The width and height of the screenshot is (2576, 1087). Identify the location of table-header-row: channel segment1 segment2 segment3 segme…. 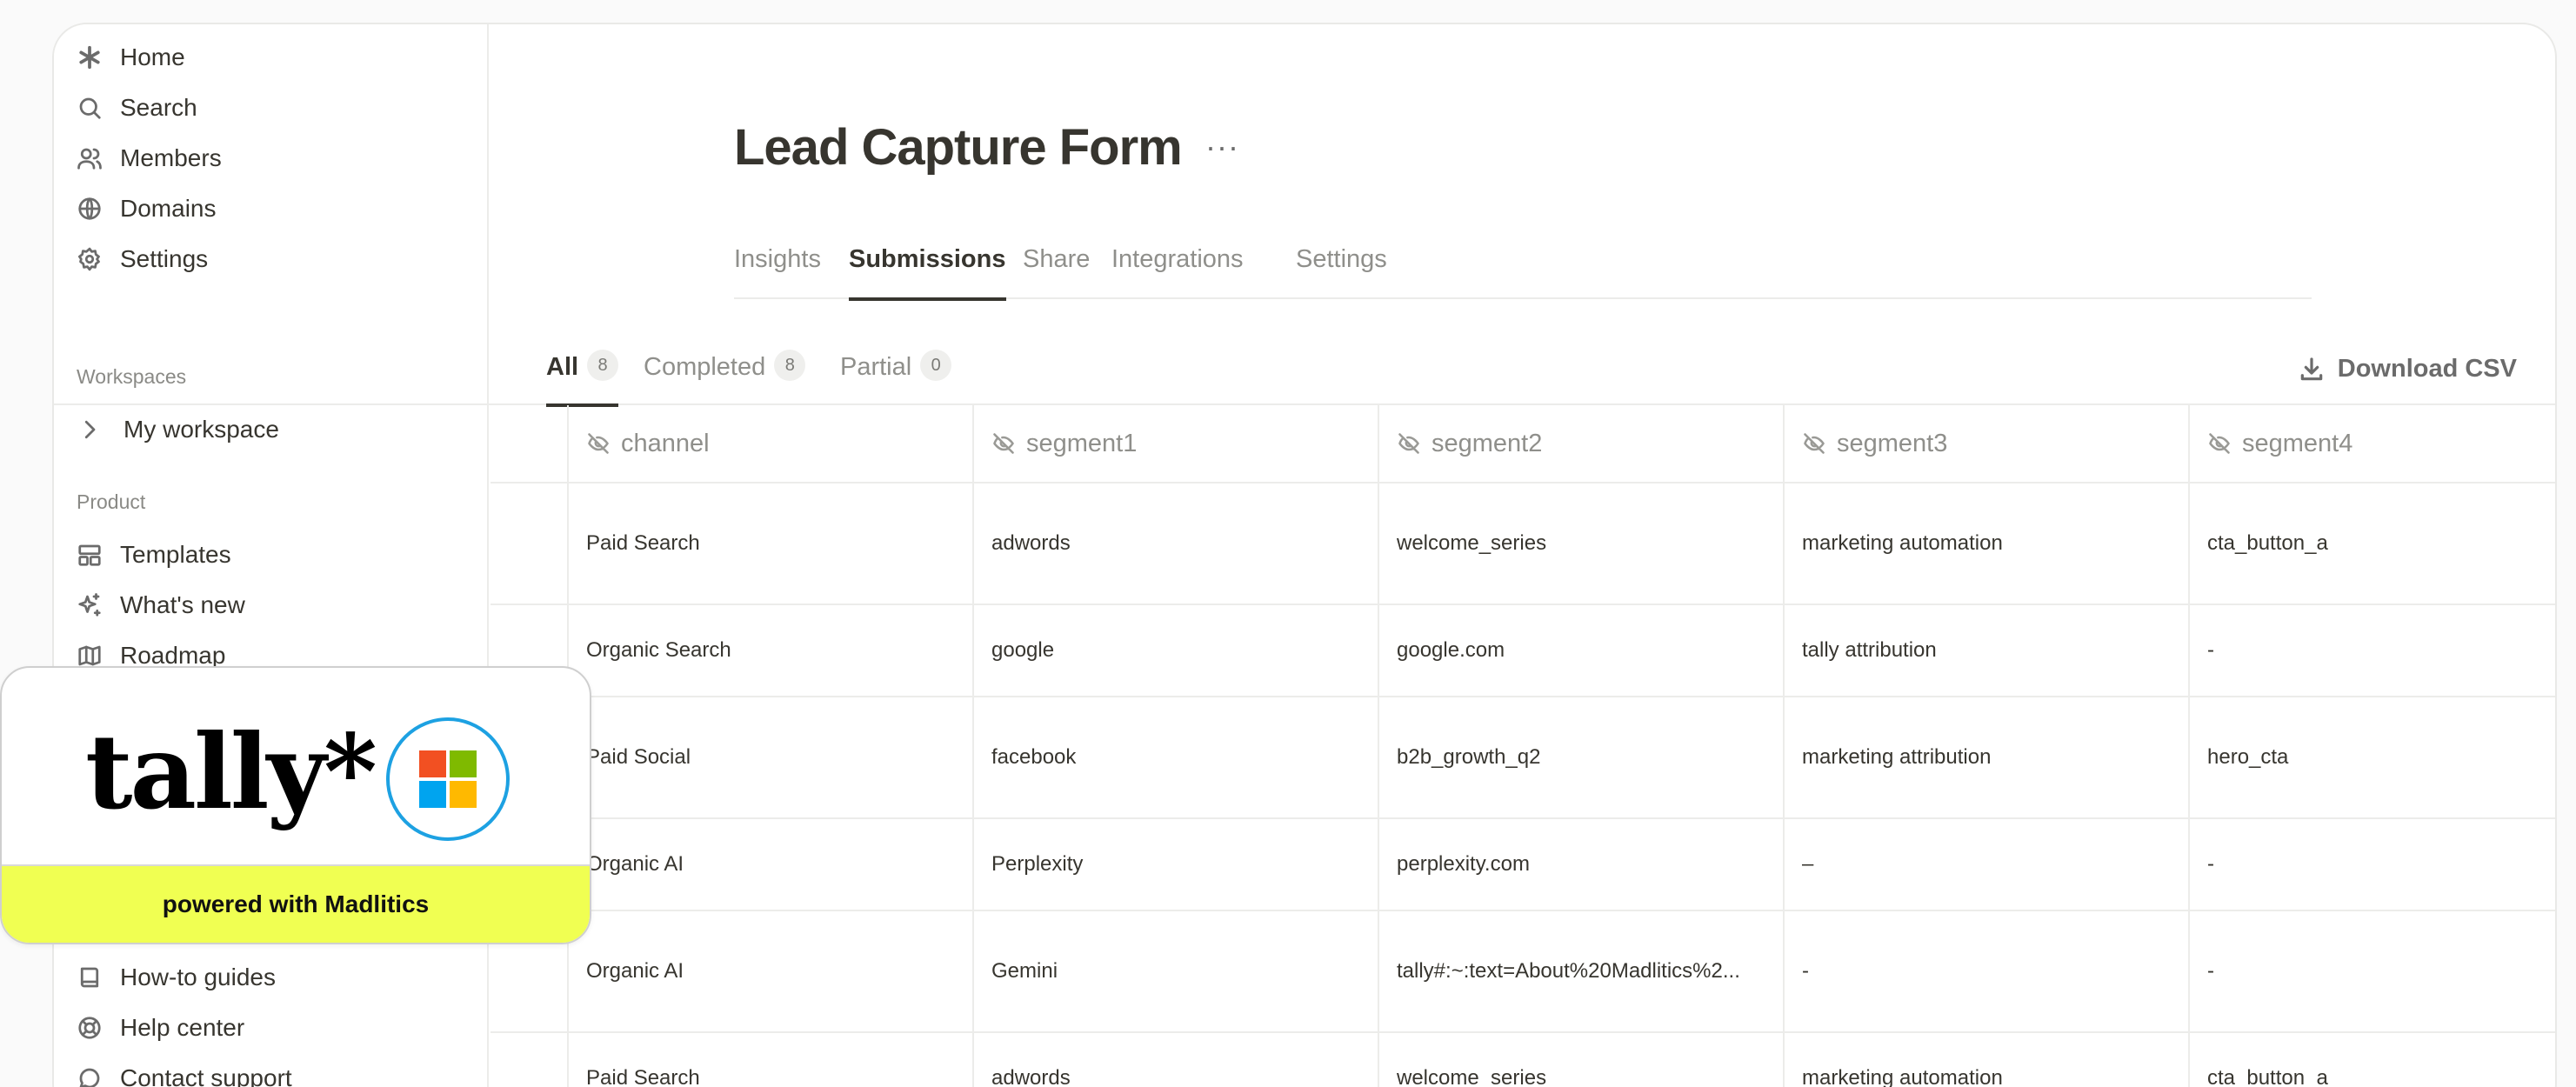
(1523, 444).